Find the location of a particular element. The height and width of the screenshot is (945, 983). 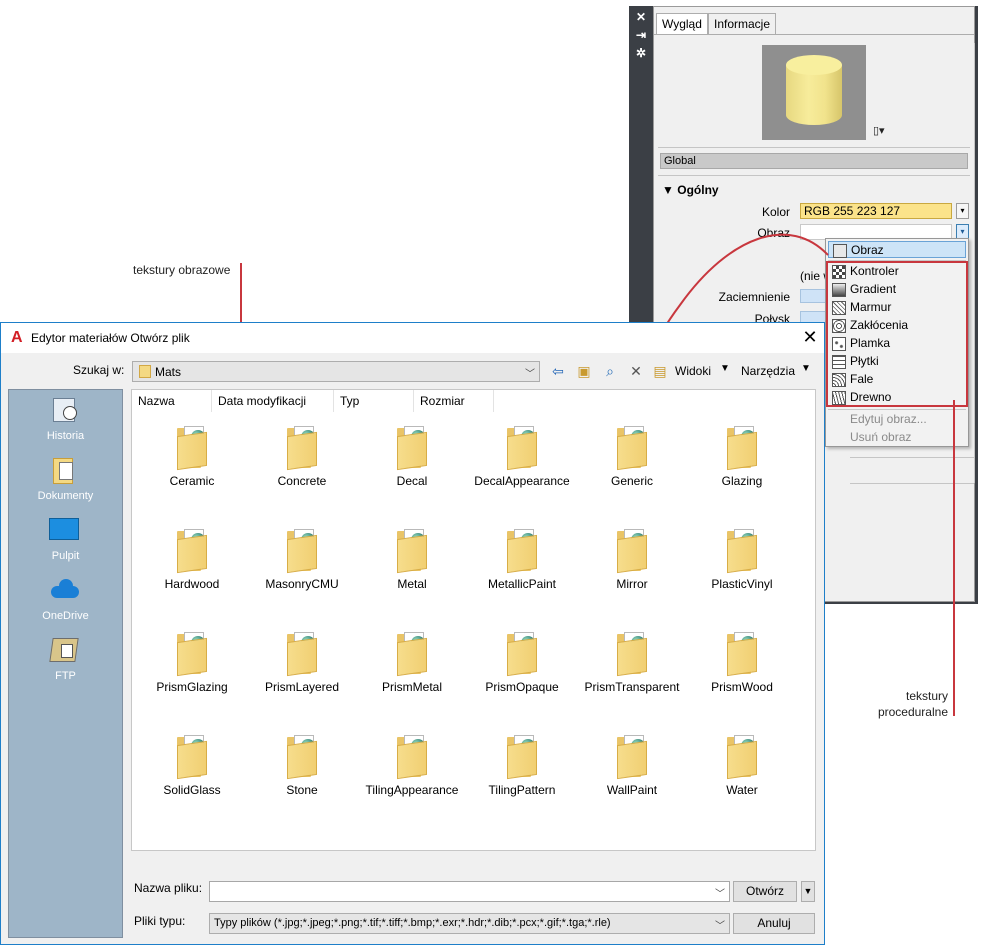

file-item: Water is located at coordinates (742, 770).